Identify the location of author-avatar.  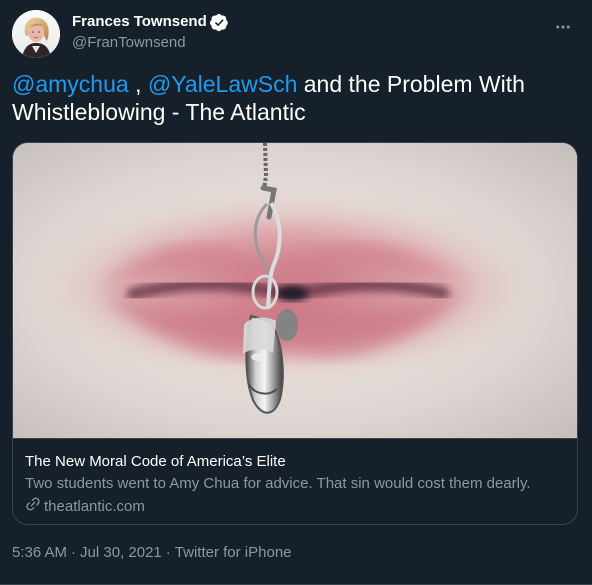
(36, 34).